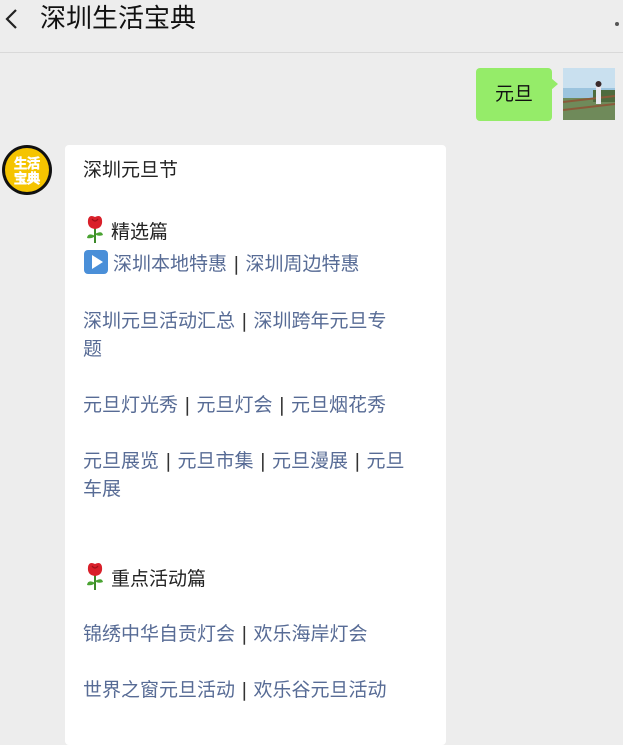 The image size is (623, 745). Describe the element at coordinates (159, 634) in the screenshot. I see `link-splendid-china-lanterns: 锦绣中华自贡灯会` at that location.